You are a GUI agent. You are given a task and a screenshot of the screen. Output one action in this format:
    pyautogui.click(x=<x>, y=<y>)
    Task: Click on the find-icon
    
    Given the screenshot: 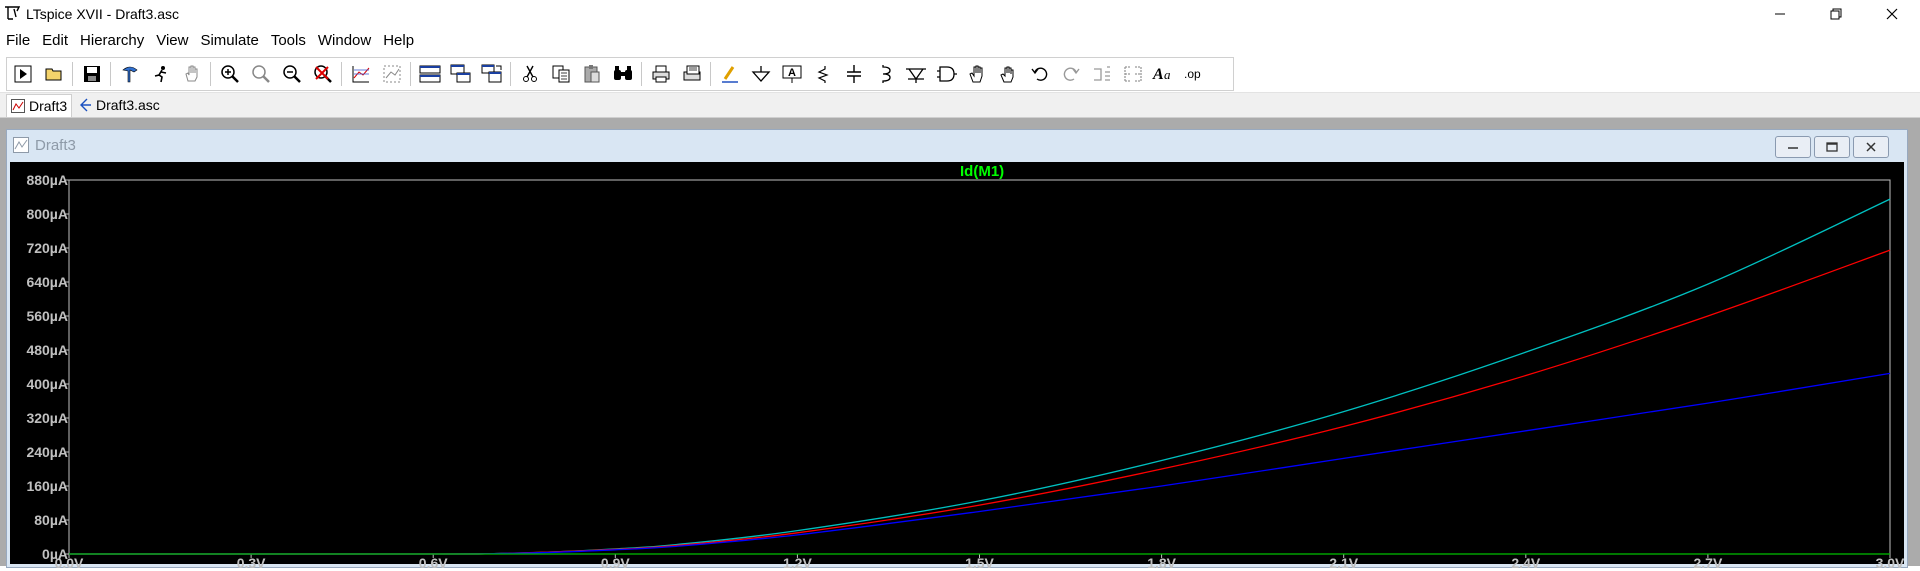 What is the action you would take?
    pyautogui.click(x=622, y=73)
    